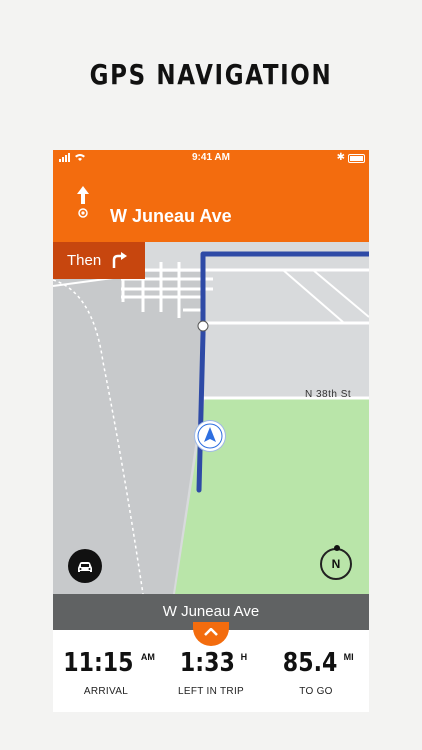 This screenshot has width=422, height=750. Describe the element at coordinates (98, 663) in the screenshot. I see `arrival-time: 11:15` at that location.